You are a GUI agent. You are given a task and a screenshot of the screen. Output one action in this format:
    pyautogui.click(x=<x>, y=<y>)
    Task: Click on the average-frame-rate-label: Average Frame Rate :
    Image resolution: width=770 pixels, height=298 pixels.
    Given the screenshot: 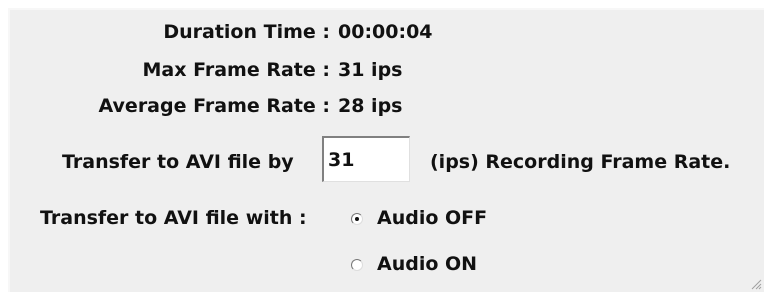 What is the action you would take?
    pyautogui.click(x=214, y=106)
    